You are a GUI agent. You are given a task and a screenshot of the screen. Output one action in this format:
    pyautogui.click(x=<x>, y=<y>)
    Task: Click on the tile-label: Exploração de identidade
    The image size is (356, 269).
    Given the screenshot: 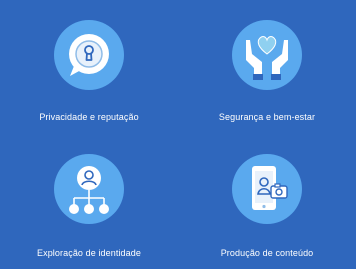 What is the action you would take?
    pyautogui.click(x=89, y=253)
    